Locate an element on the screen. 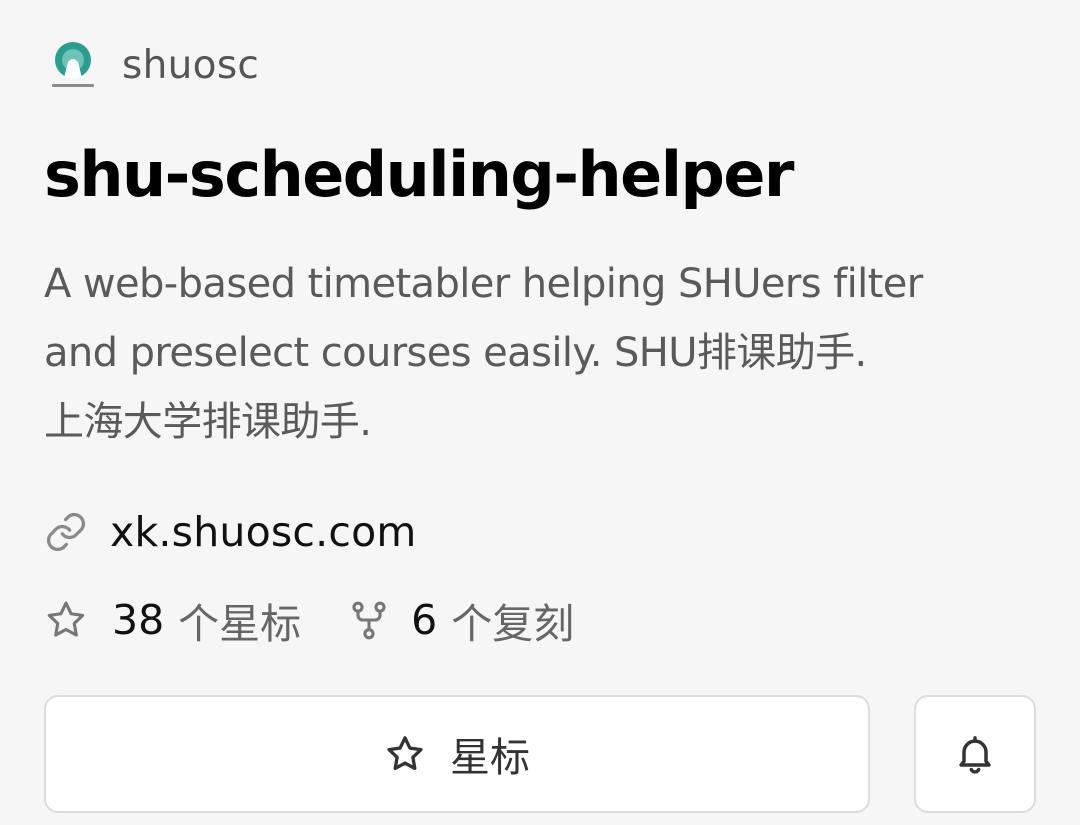 The width and height of the screenshot is (1080, 825). owner-name: shuosc is located at coordinates (190, 65).